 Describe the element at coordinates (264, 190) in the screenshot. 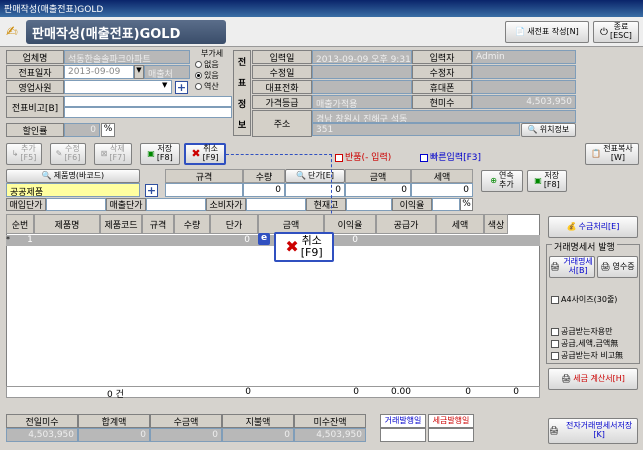

I see `qty-input: 0` at that location.